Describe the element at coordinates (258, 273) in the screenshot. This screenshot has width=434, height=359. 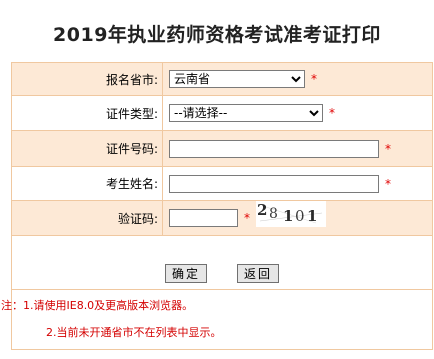
I see `back-button: 返回` at that location.